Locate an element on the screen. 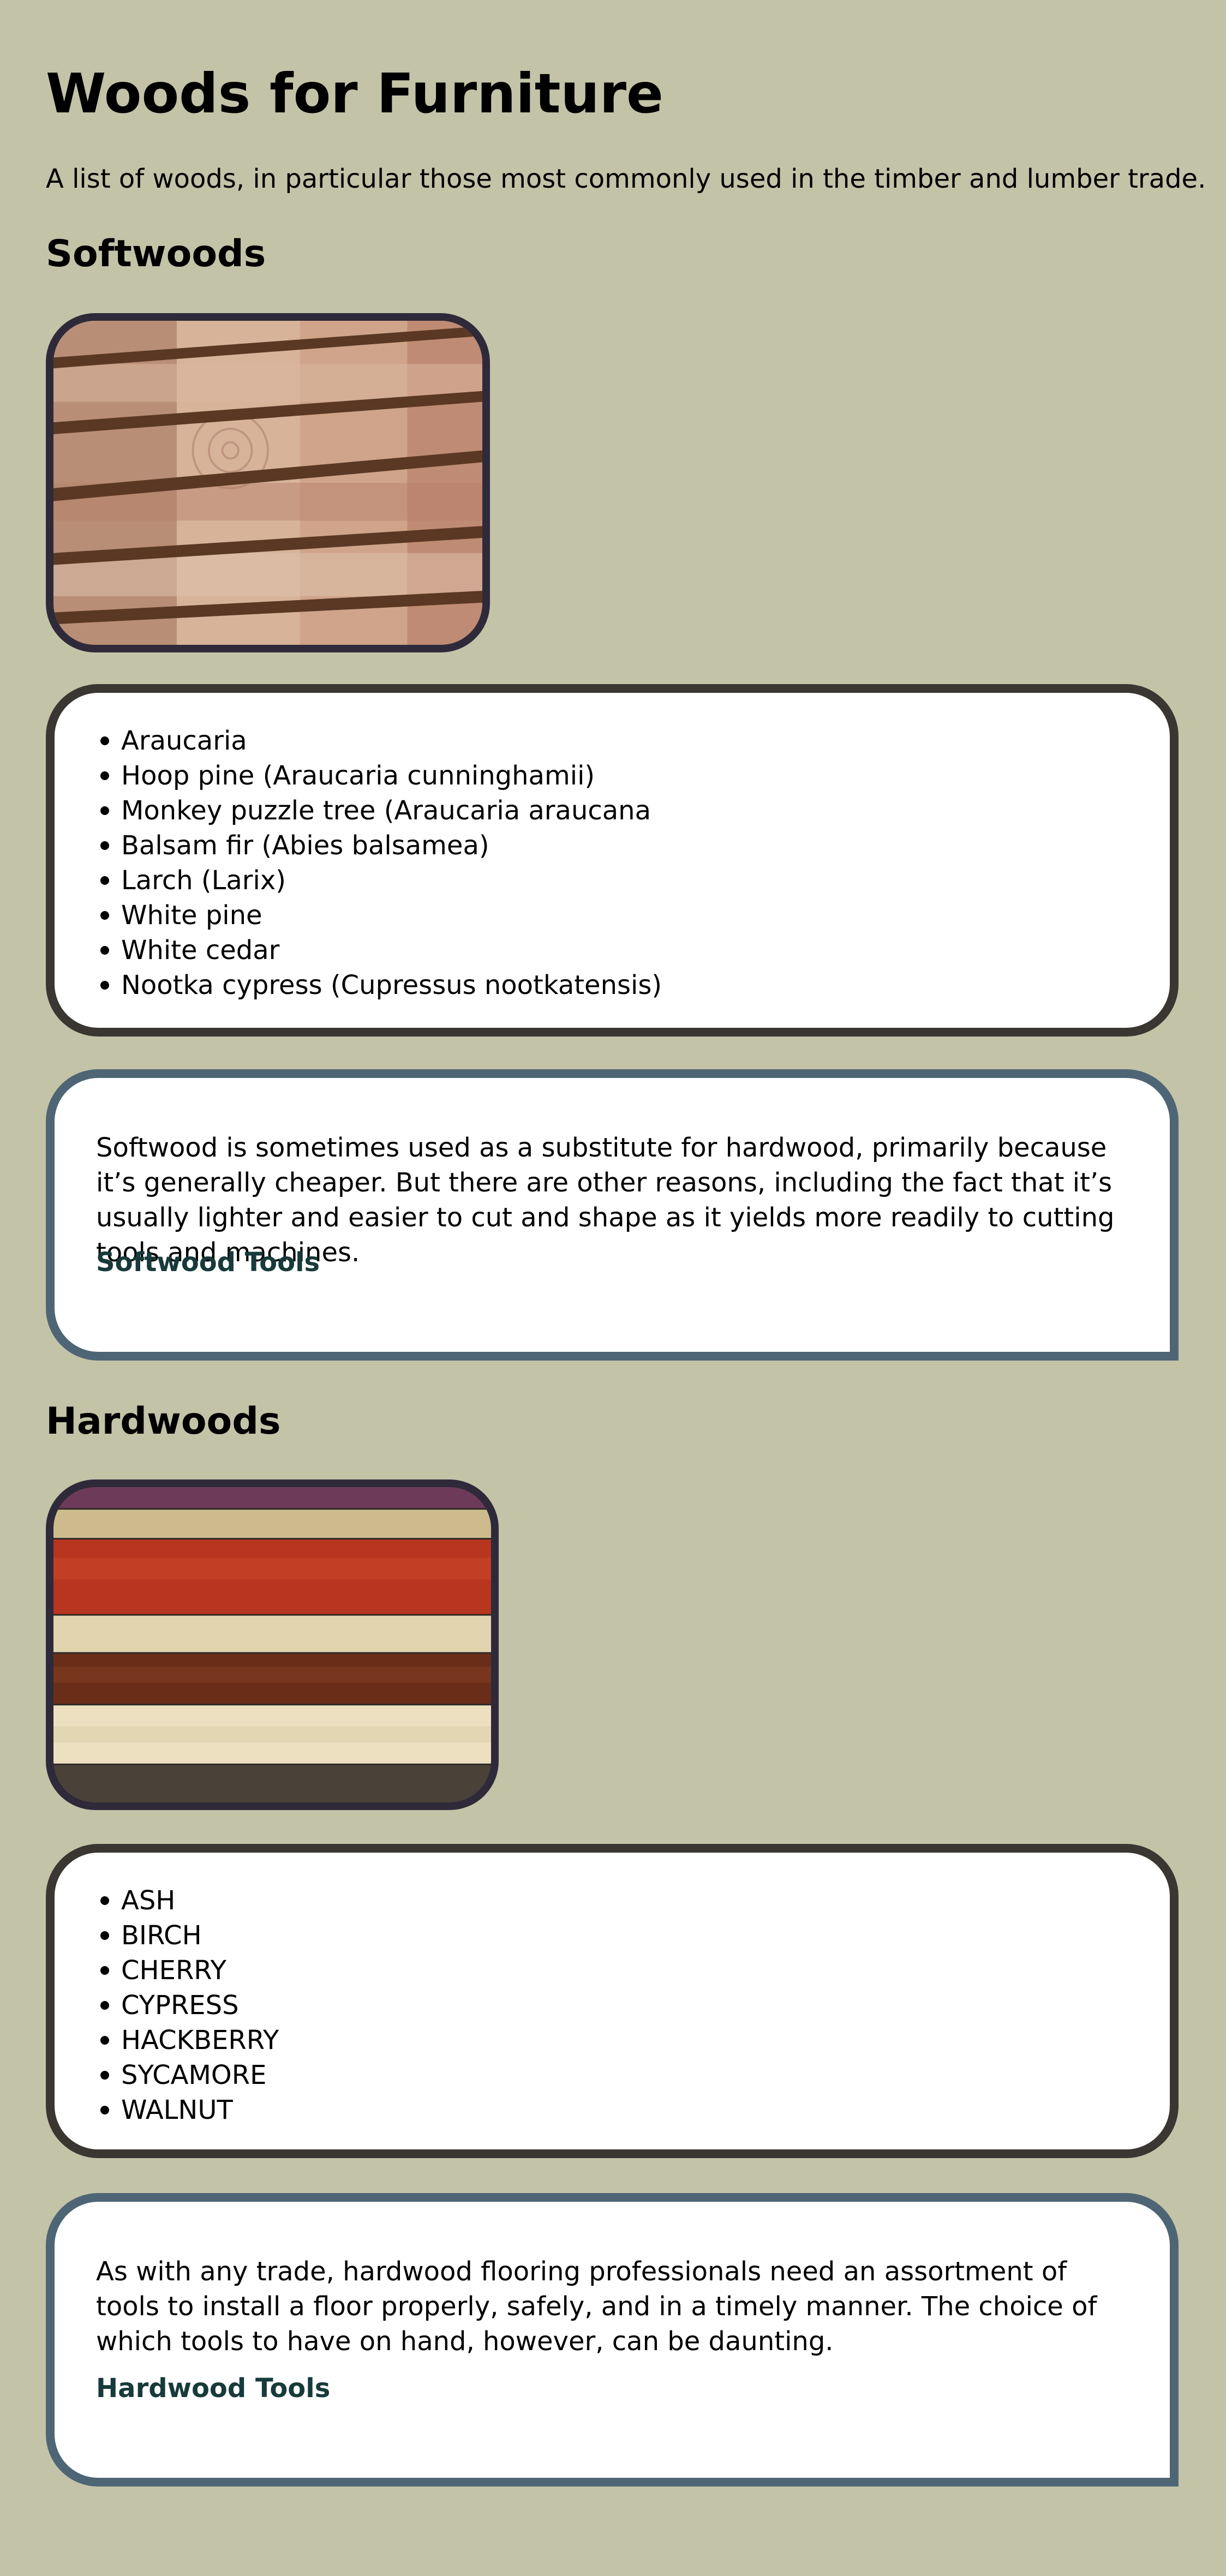  list-item: Larch (Larix) is located at coordinates (379, 880).